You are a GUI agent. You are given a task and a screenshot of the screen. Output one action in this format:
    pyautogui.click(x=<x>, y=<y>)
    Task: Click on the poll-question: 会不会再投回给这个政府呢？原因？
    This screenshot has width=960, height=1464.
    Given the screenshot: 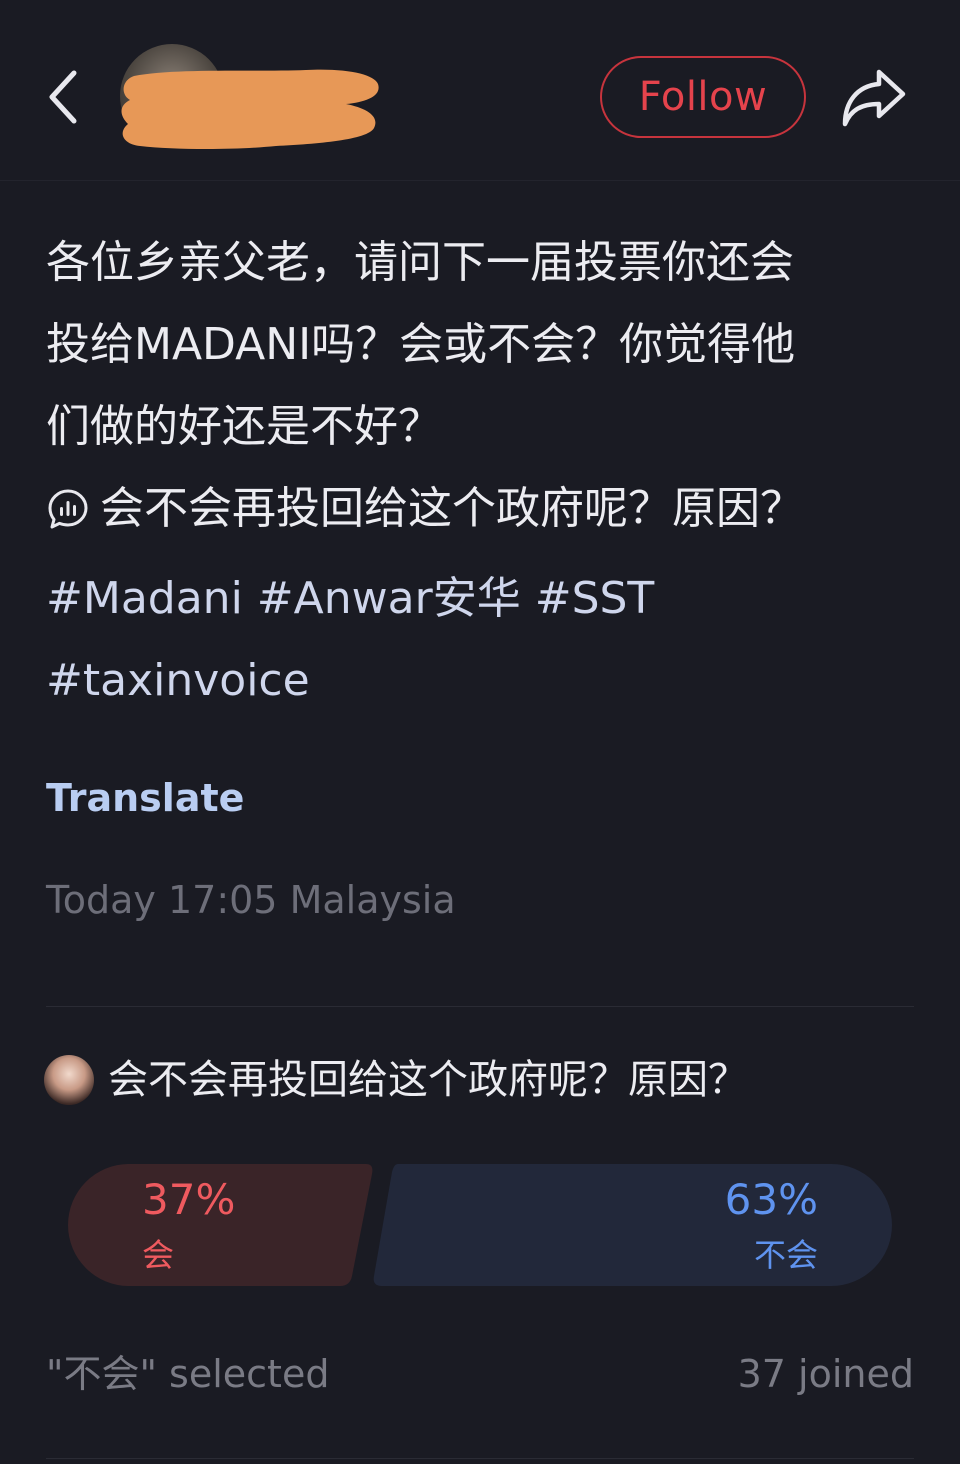 What is the action you would take?
    pyautogui.click(x=428, y=1080)
    